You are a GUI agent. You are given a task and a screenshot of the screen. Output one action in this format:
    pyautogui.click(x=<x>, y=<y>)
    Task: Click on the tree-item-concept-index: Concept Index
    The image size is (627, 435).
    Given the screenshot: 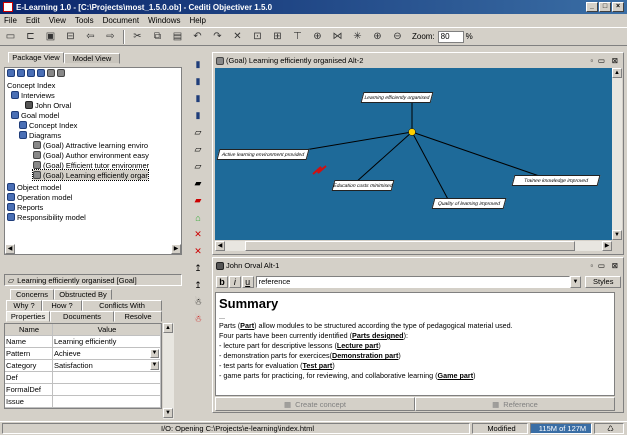 What is the action you would take?
    pyautogui.click(x=31, y=85)
    